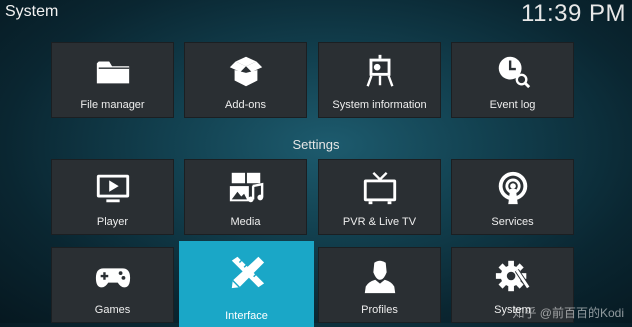  What do you see at coordinates (379, 188) in the screenshot?
I see `retro-tv-icon` at bounding box center [379, 188].